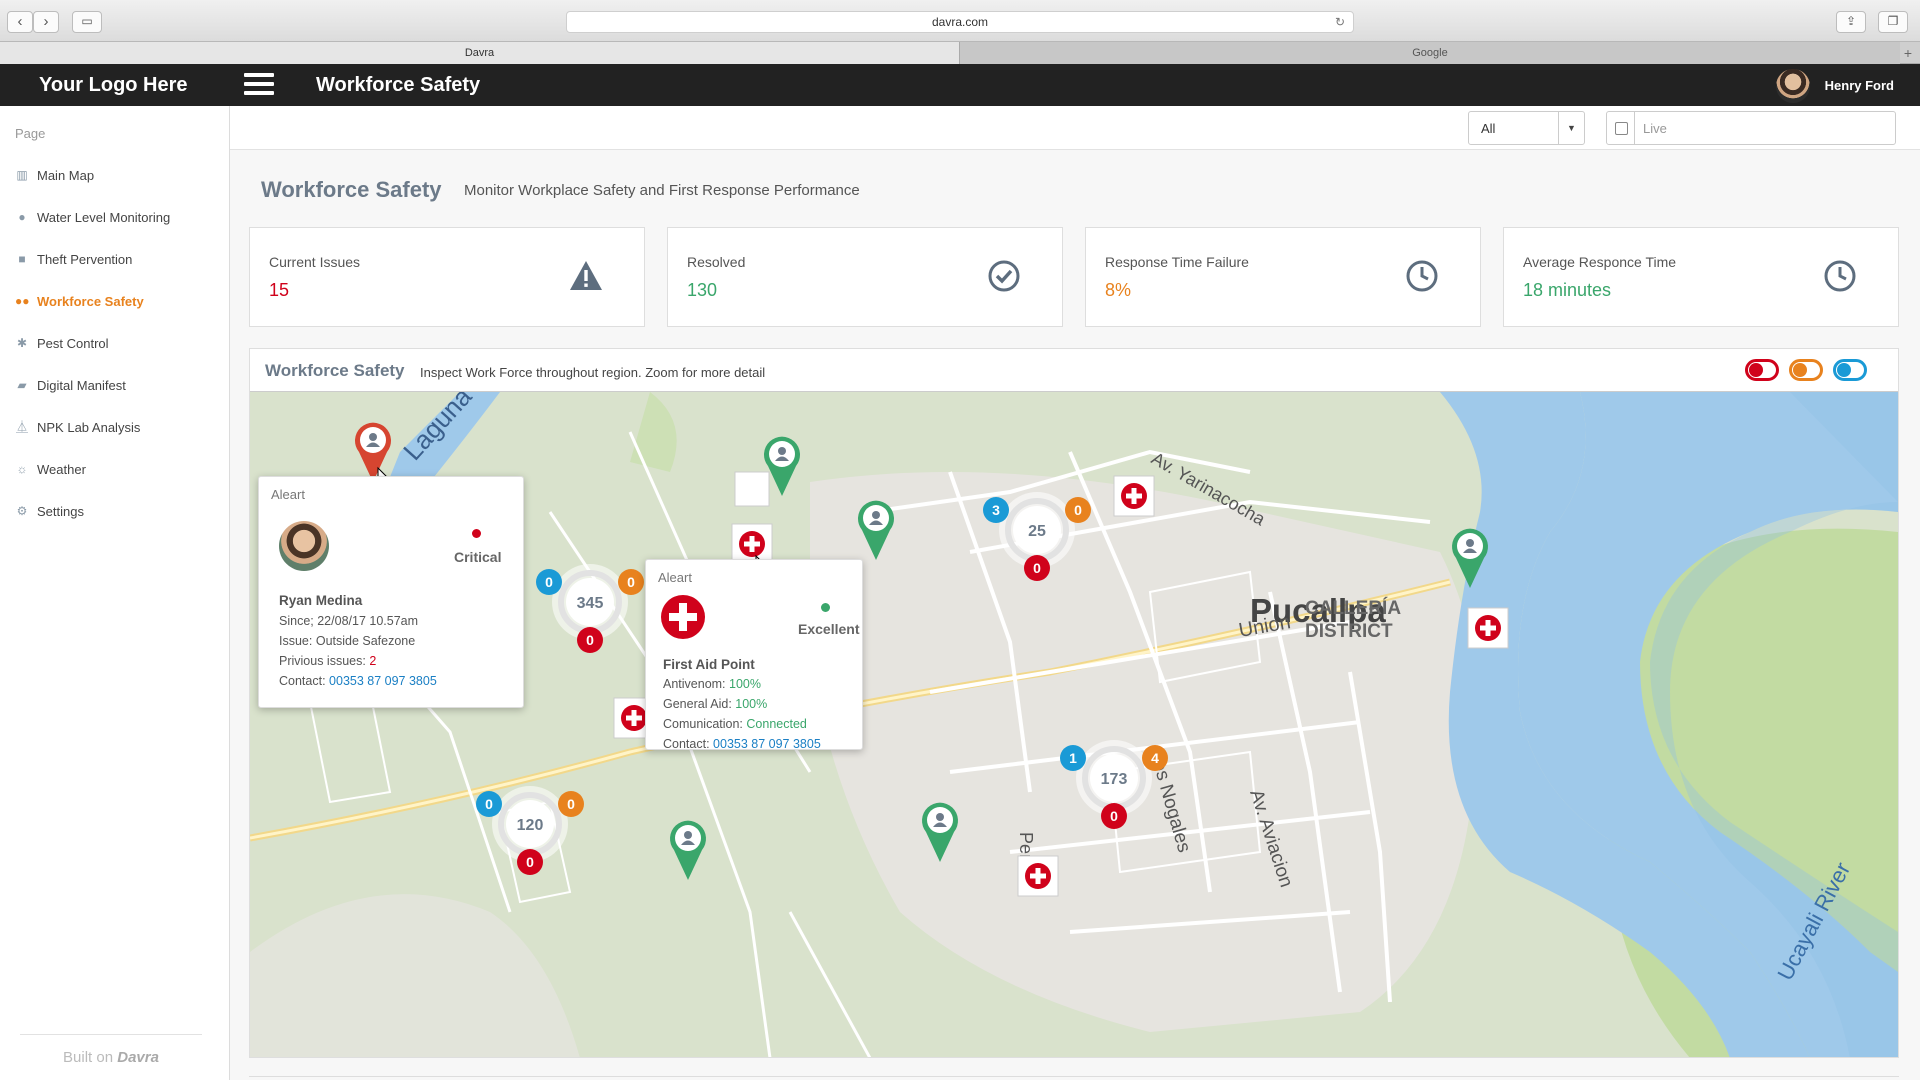 This screenshot has height=1080, width=1920. I want to click on since-label: Since;, so click(296, 621).